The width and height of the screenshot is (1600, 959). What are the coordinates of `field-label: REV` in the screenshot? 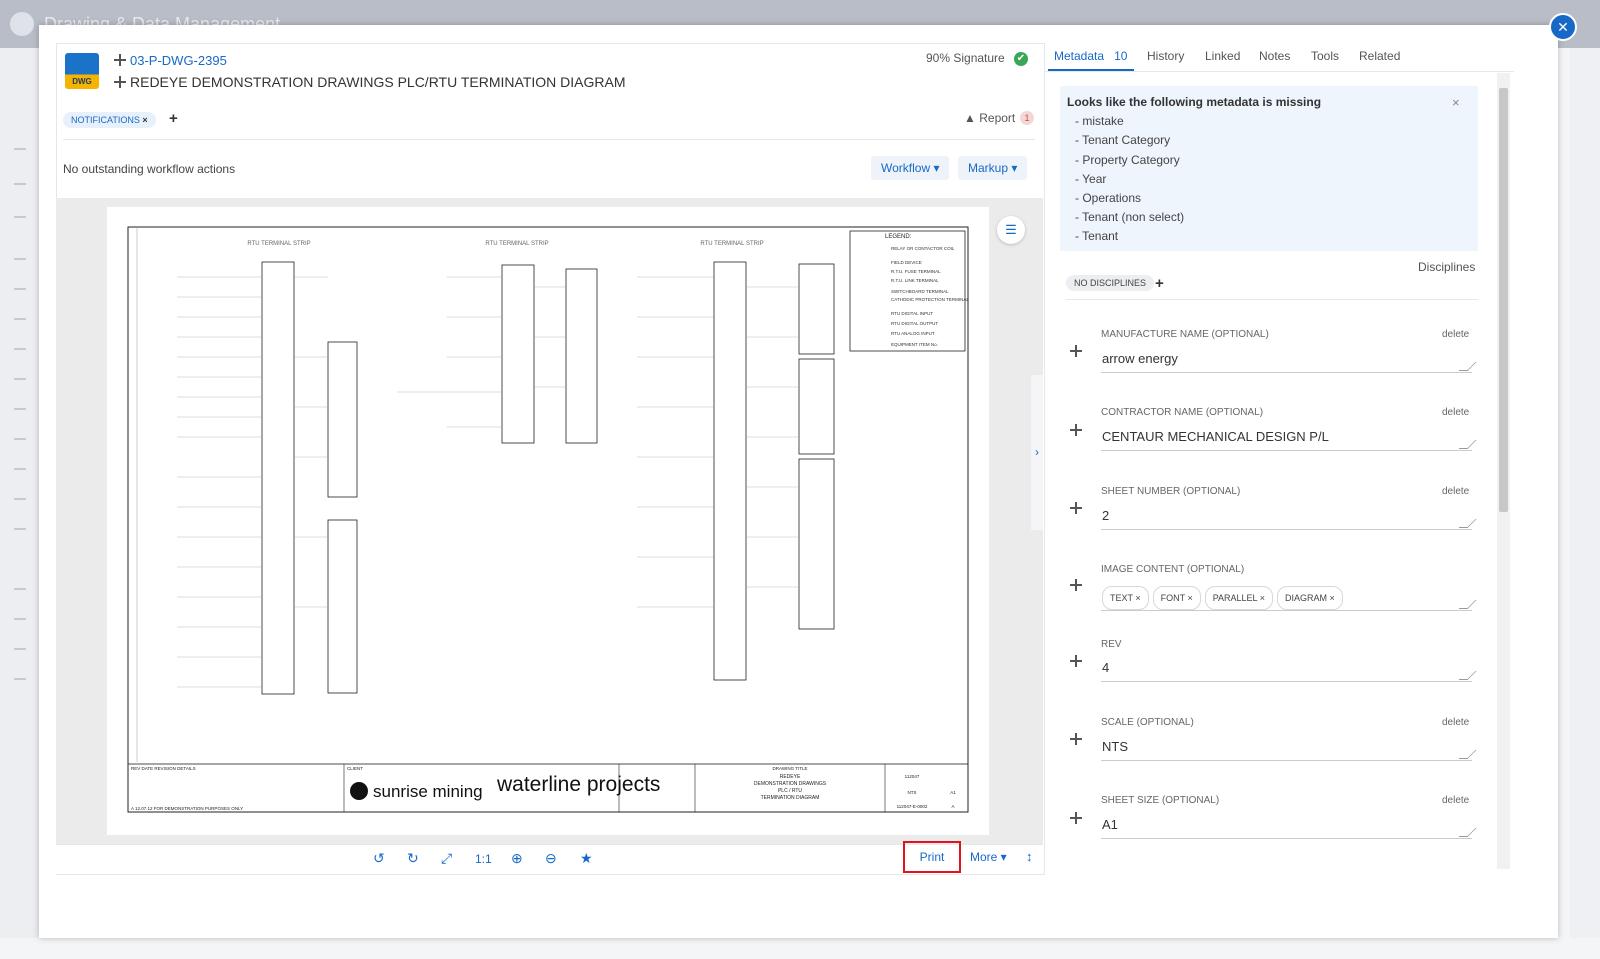 It's located at (1111, 644).